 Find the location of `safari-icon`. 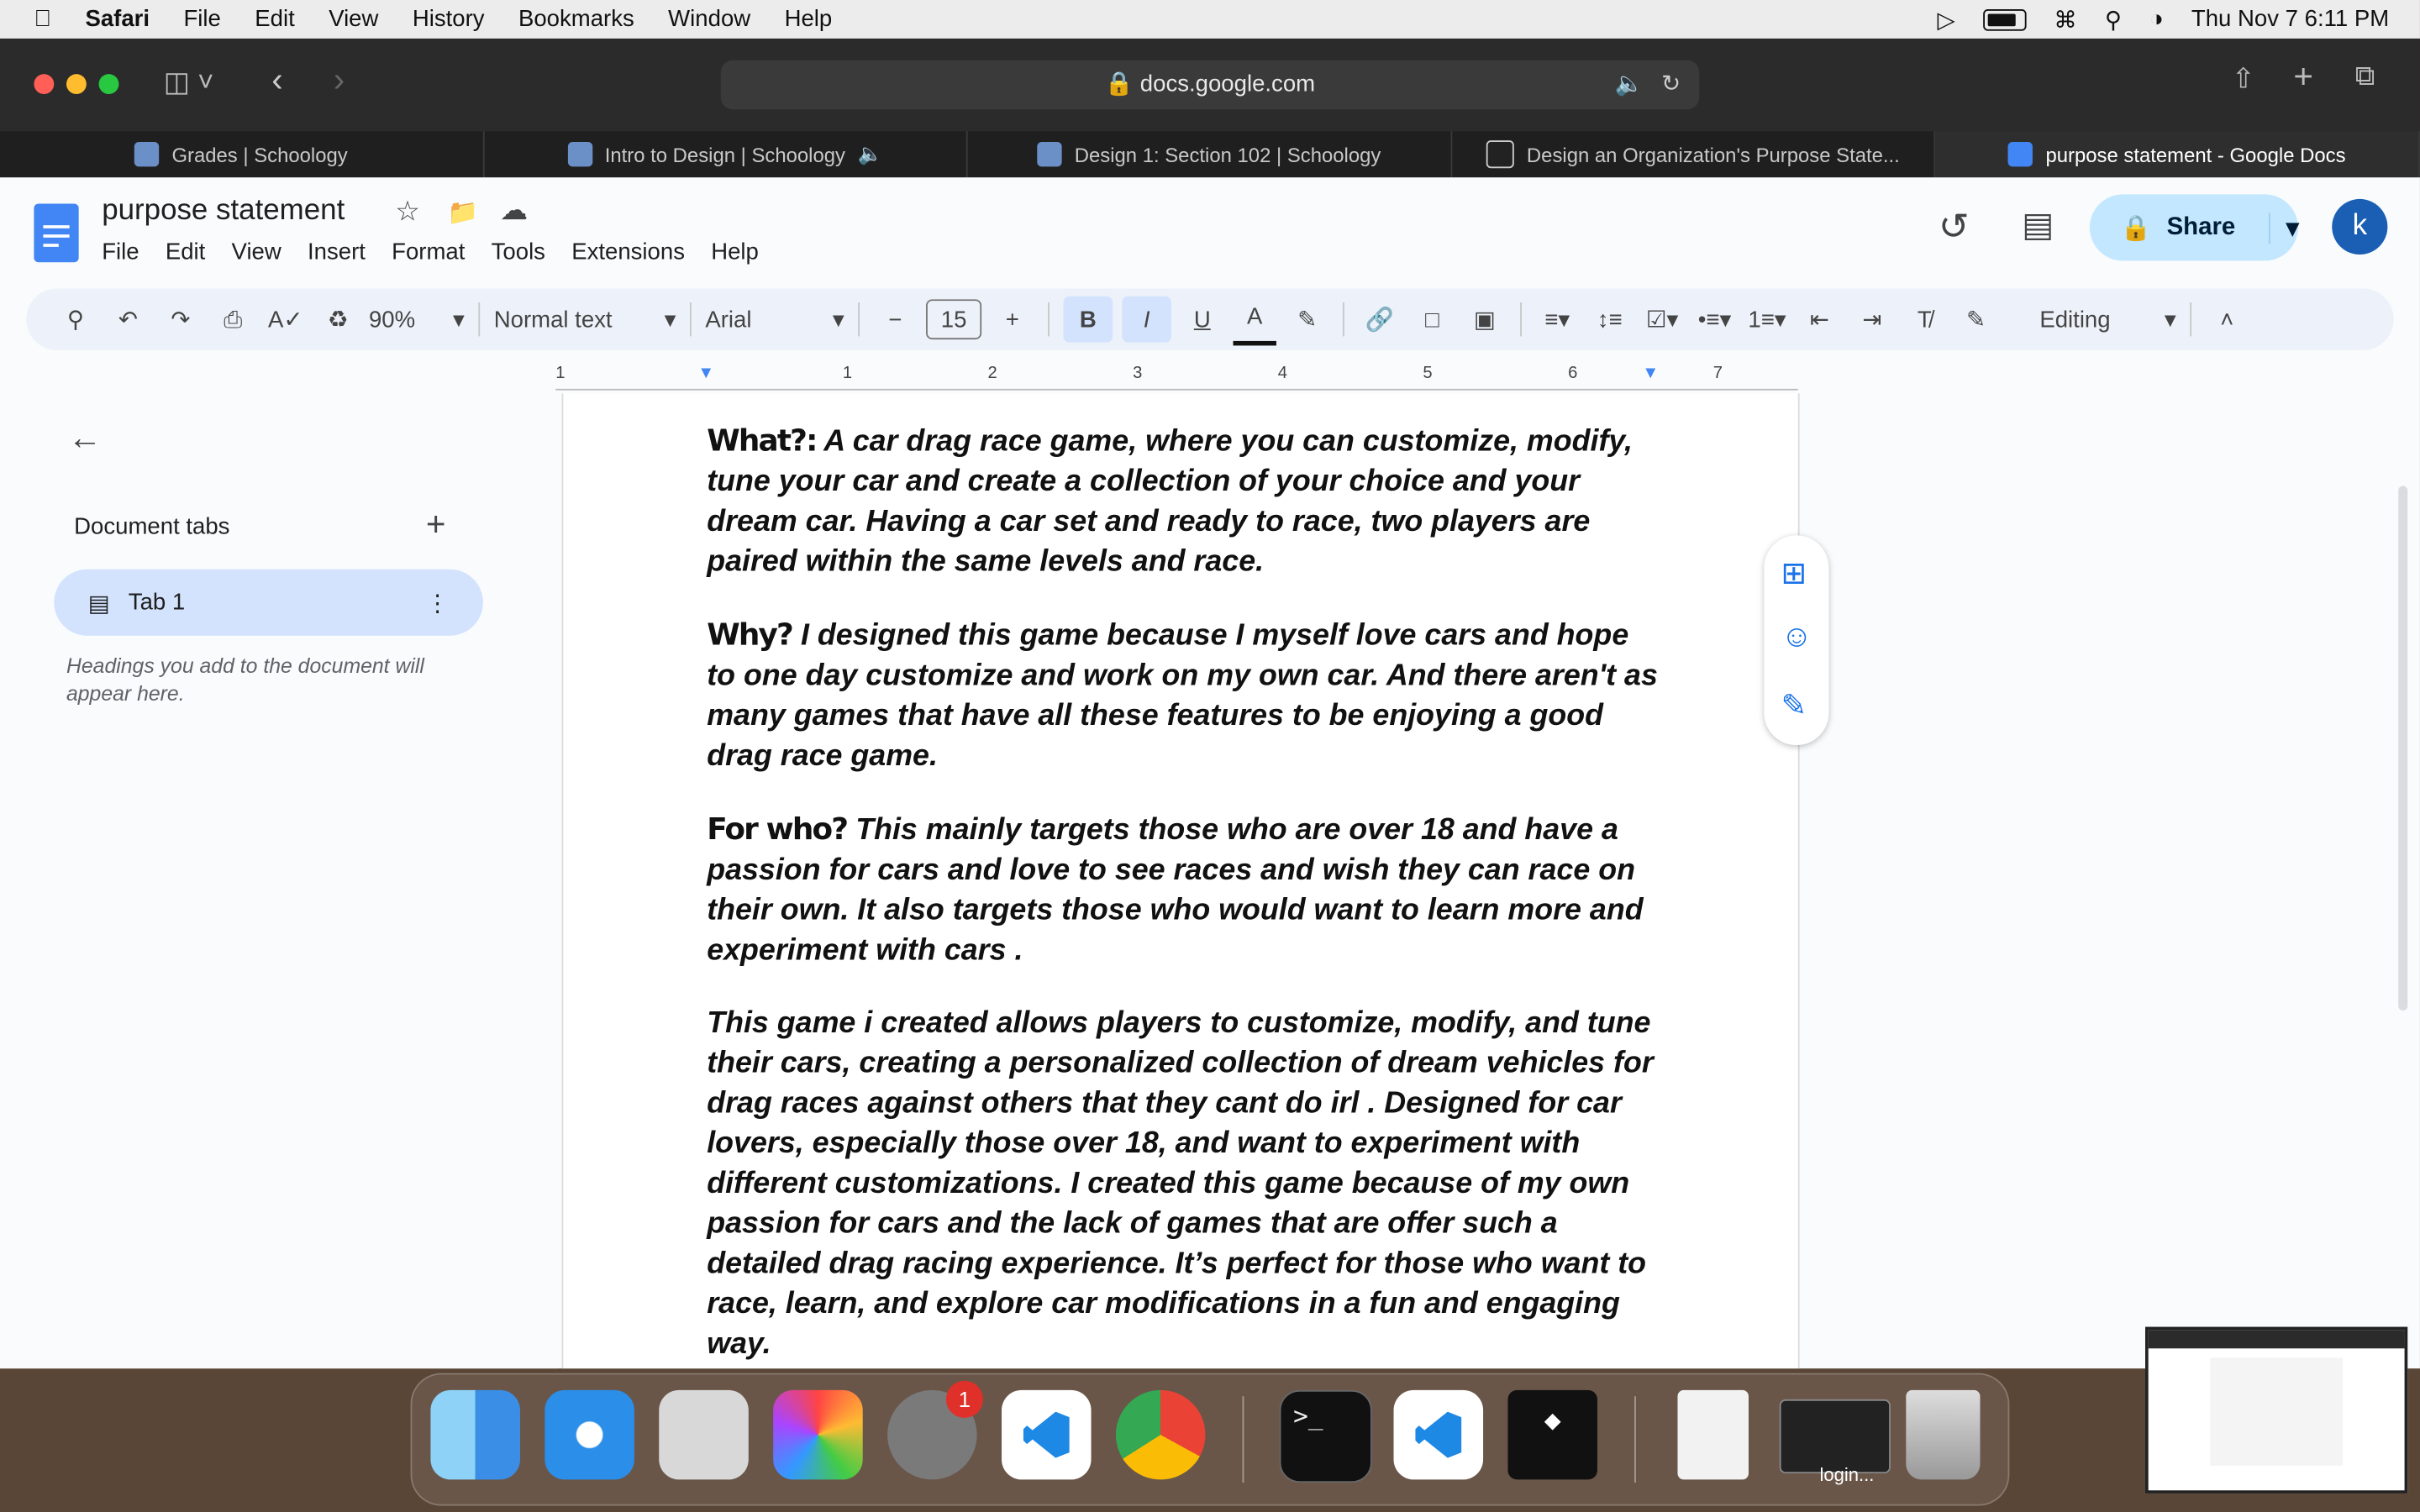

safari-icon is located at coordinates (589, 1434).